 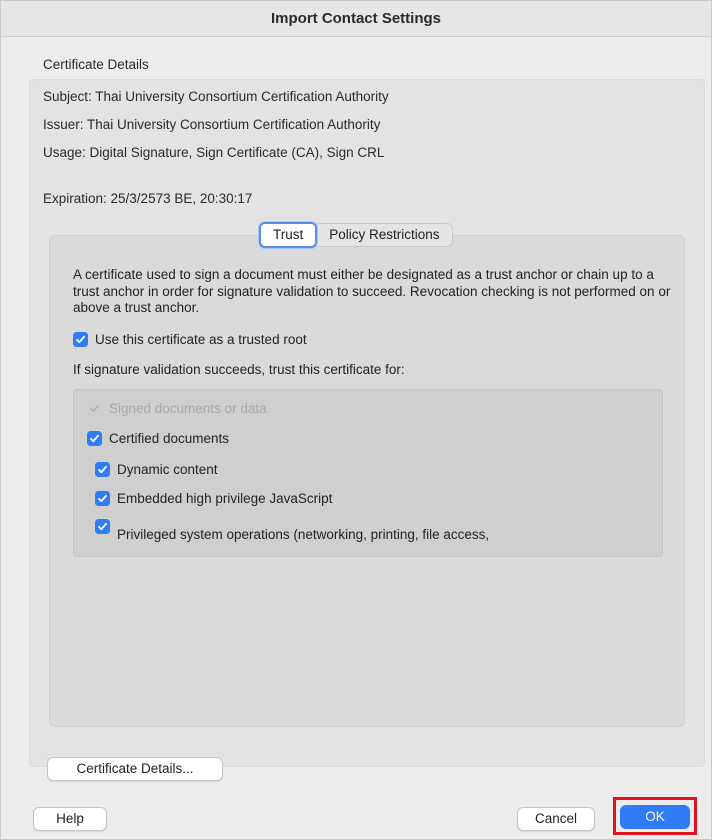 I want to click on help-button: Help, so click(x=70, y=819).